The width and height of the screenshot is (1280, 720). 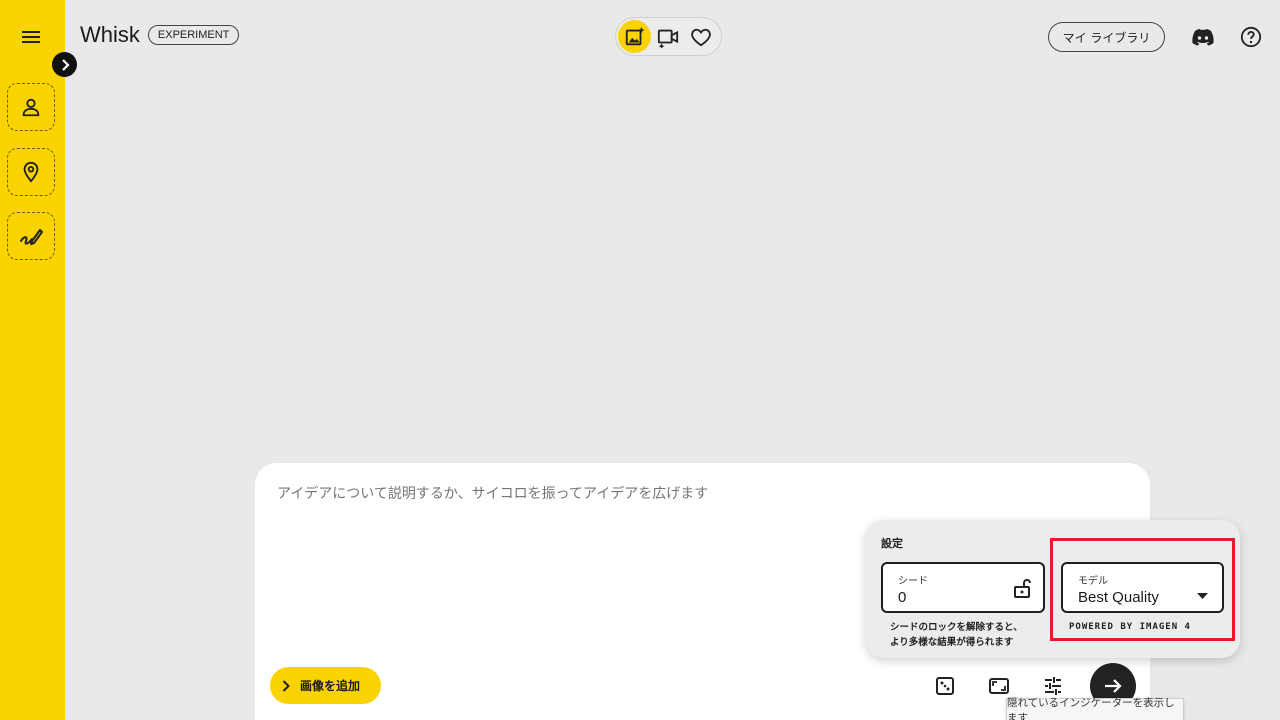 What do you see at coordinates (892, 543) in the screenshot?
I see `settings-title: 設定` at bounding box center [892, 543].